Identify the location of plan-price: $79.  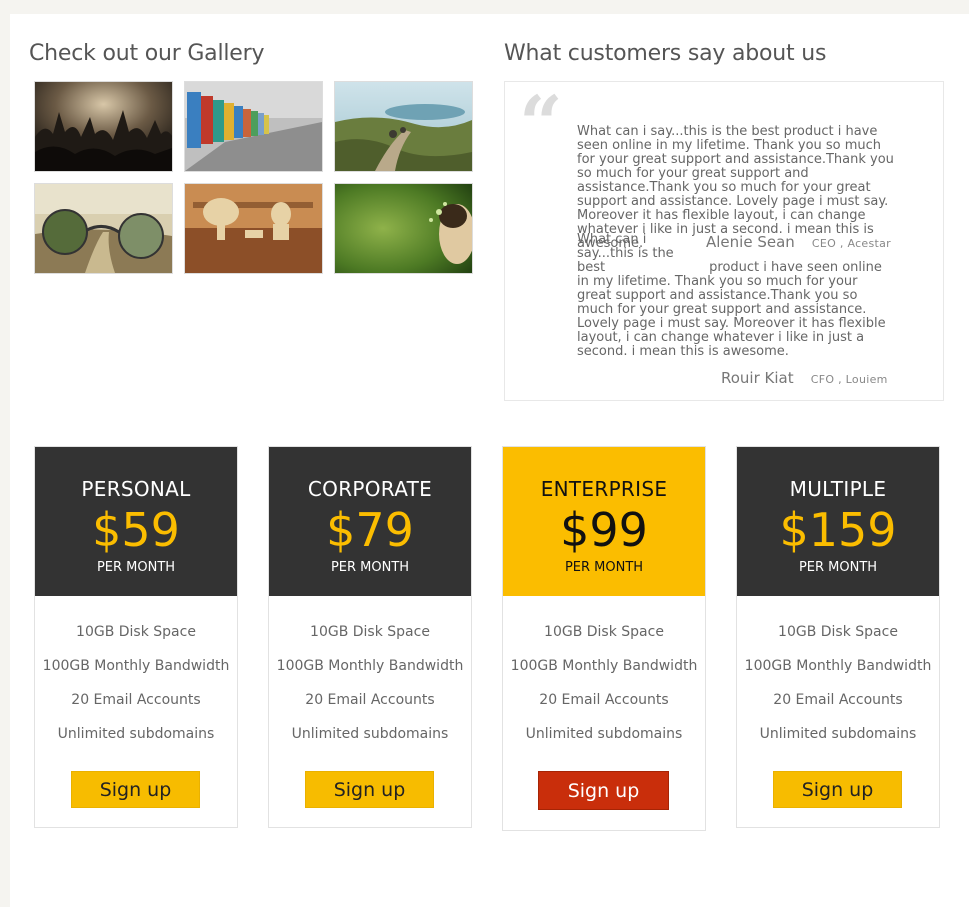
(370, 530).